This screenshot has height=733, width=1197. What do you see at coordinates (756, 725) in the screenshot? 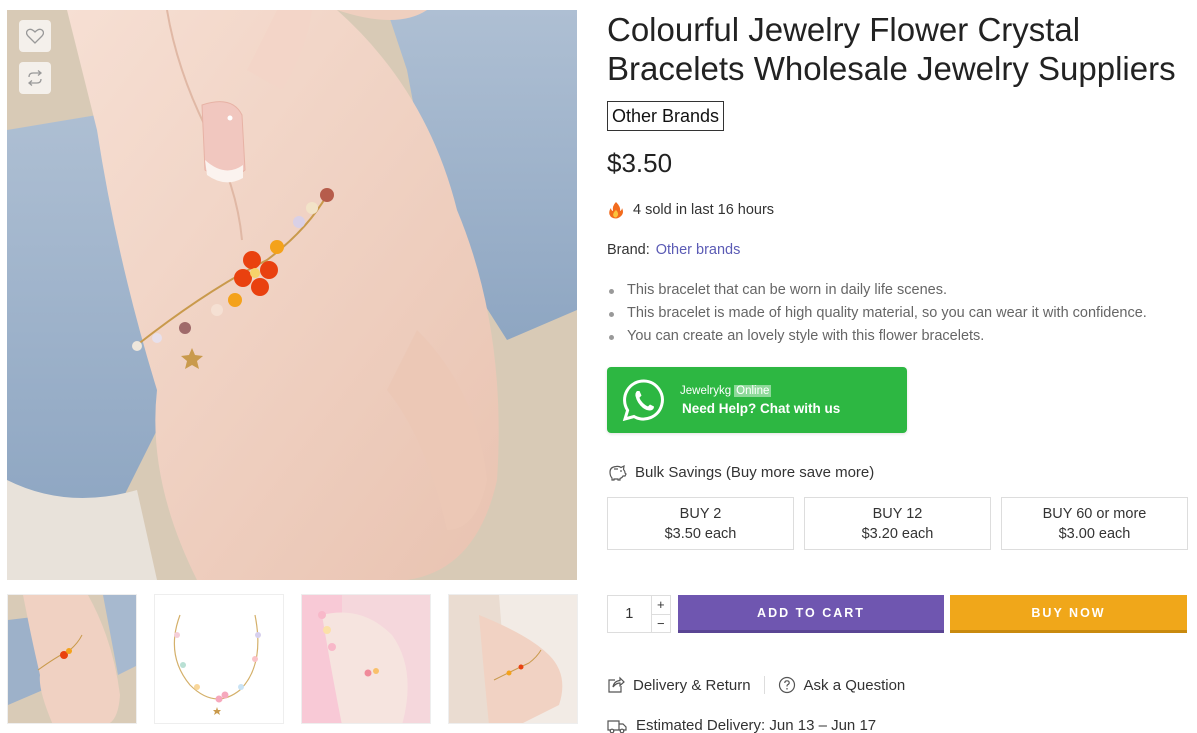
I see `estimated-delivery-text: Estimated Delivery: Jun 13 – Jun 17` at bounding box center [756, 725].